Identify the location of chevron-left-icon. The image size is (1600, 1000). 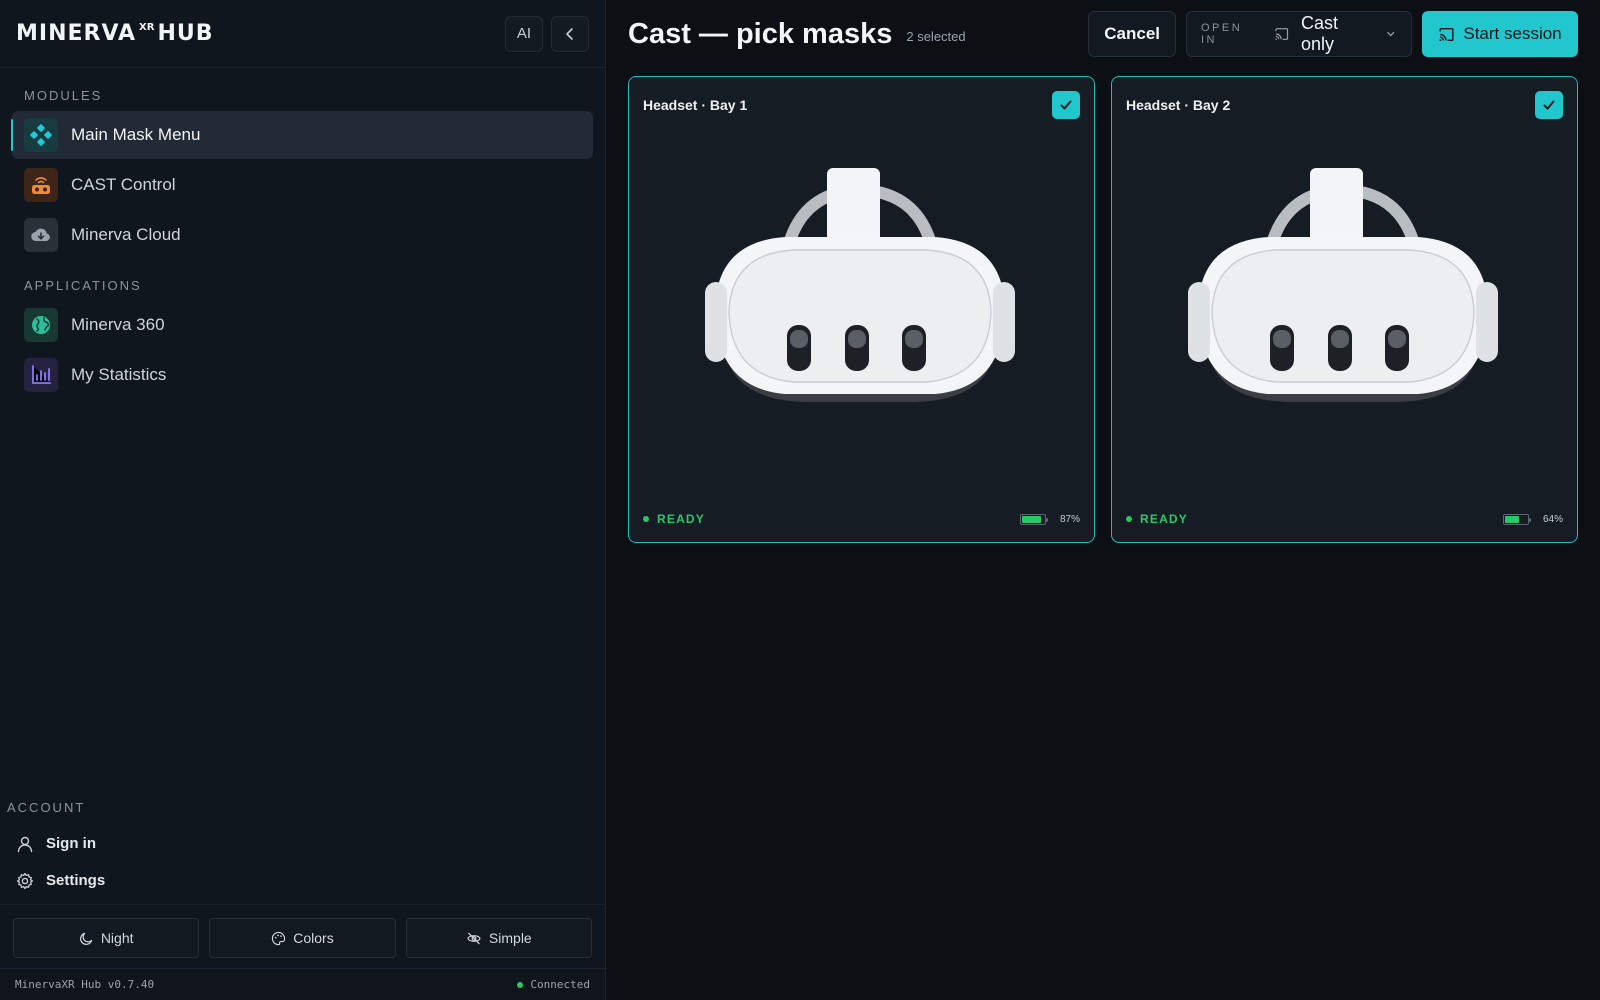
(569, 33).